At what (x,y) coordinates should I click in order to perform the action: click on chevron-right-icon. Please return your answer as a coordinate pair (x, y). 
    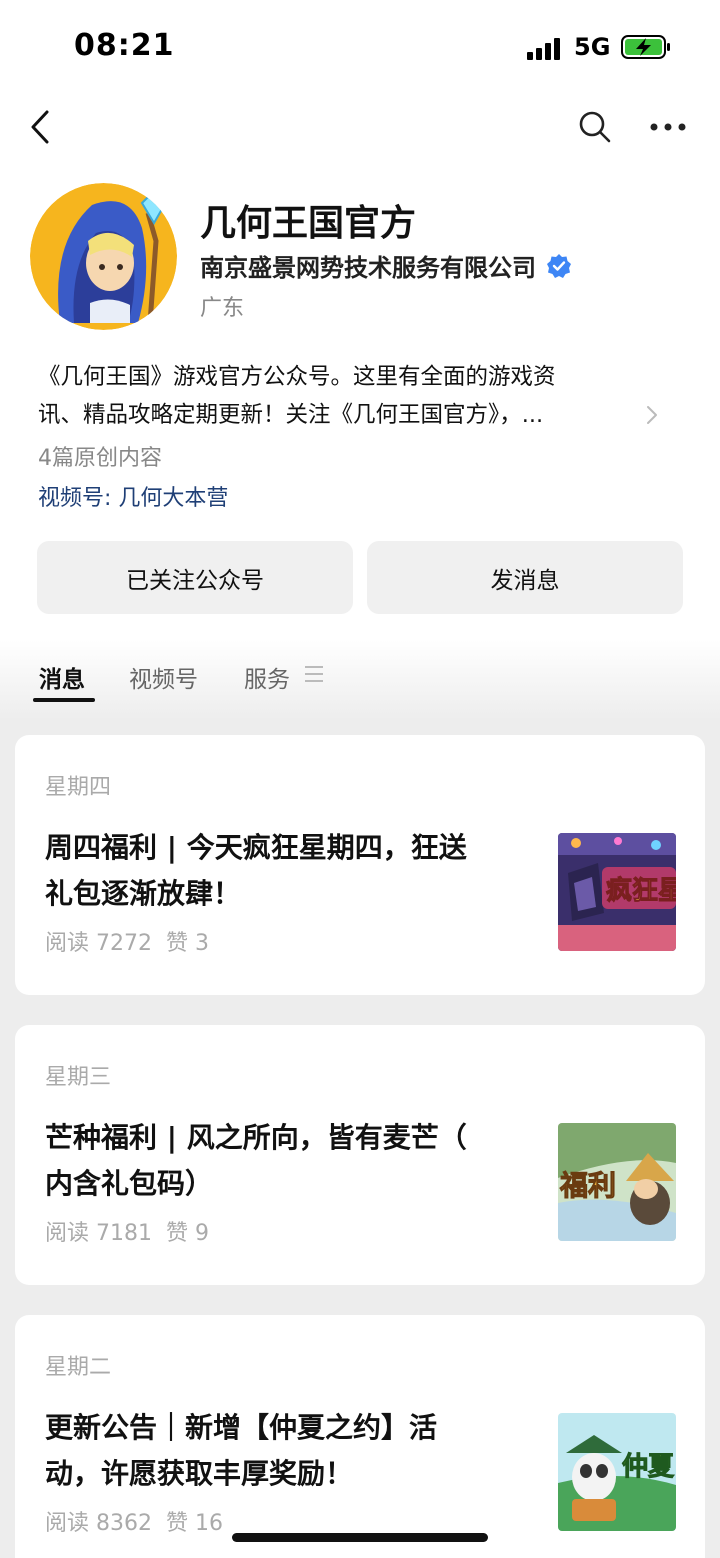
    Looking at the image, I should click on (652, 415).